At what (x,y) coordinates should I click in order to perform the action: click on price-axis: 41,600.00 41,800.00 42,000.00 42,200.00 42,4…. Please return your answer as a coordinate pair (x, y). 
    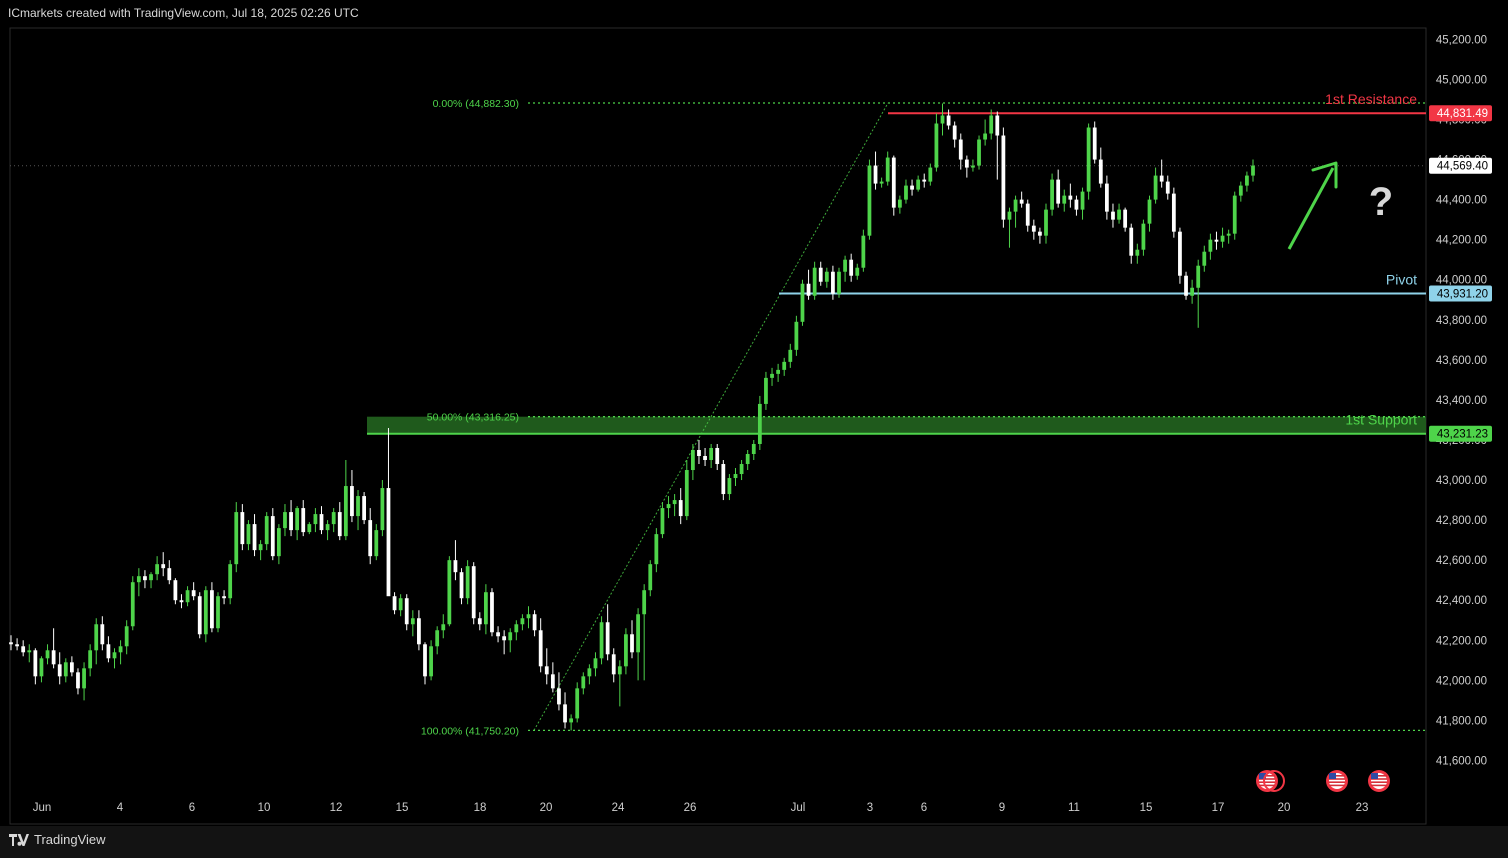
    Looking at the image, I should click on (1460, 400).